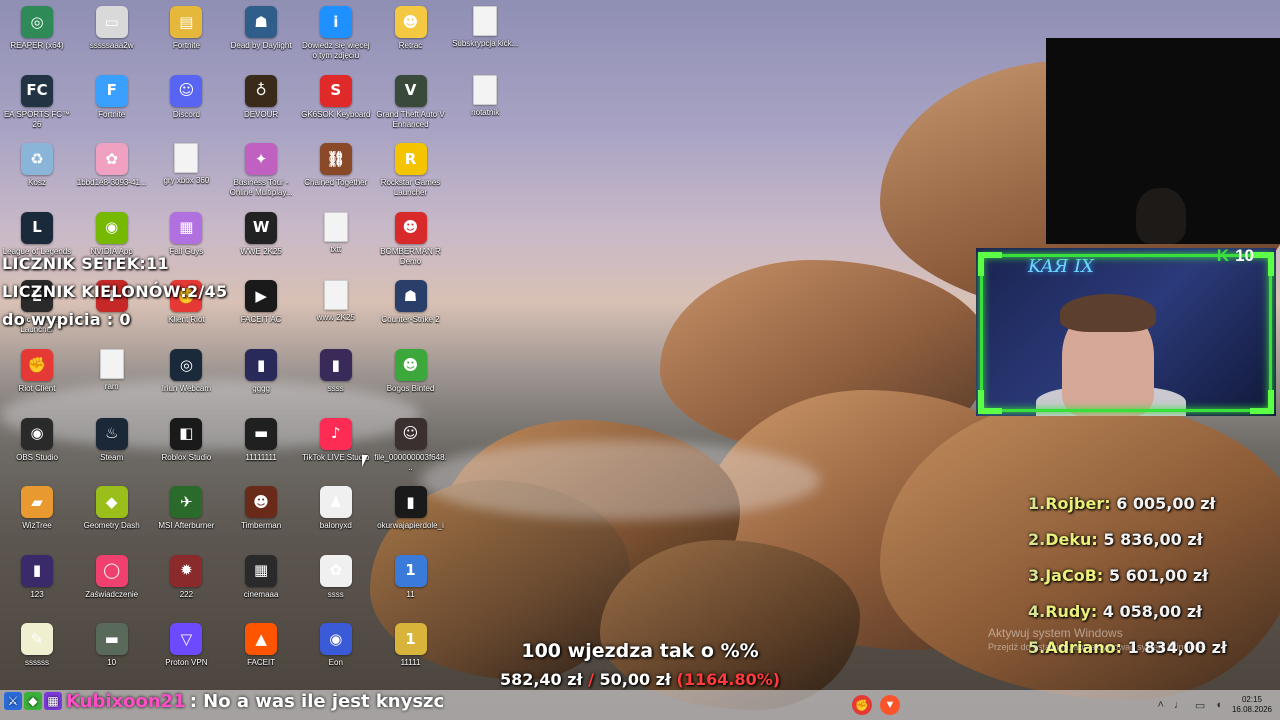  Describe the element at coordinates (66, 319) in the screenshot. I see `counter-to-drink: do wypicia : 0` at that location.